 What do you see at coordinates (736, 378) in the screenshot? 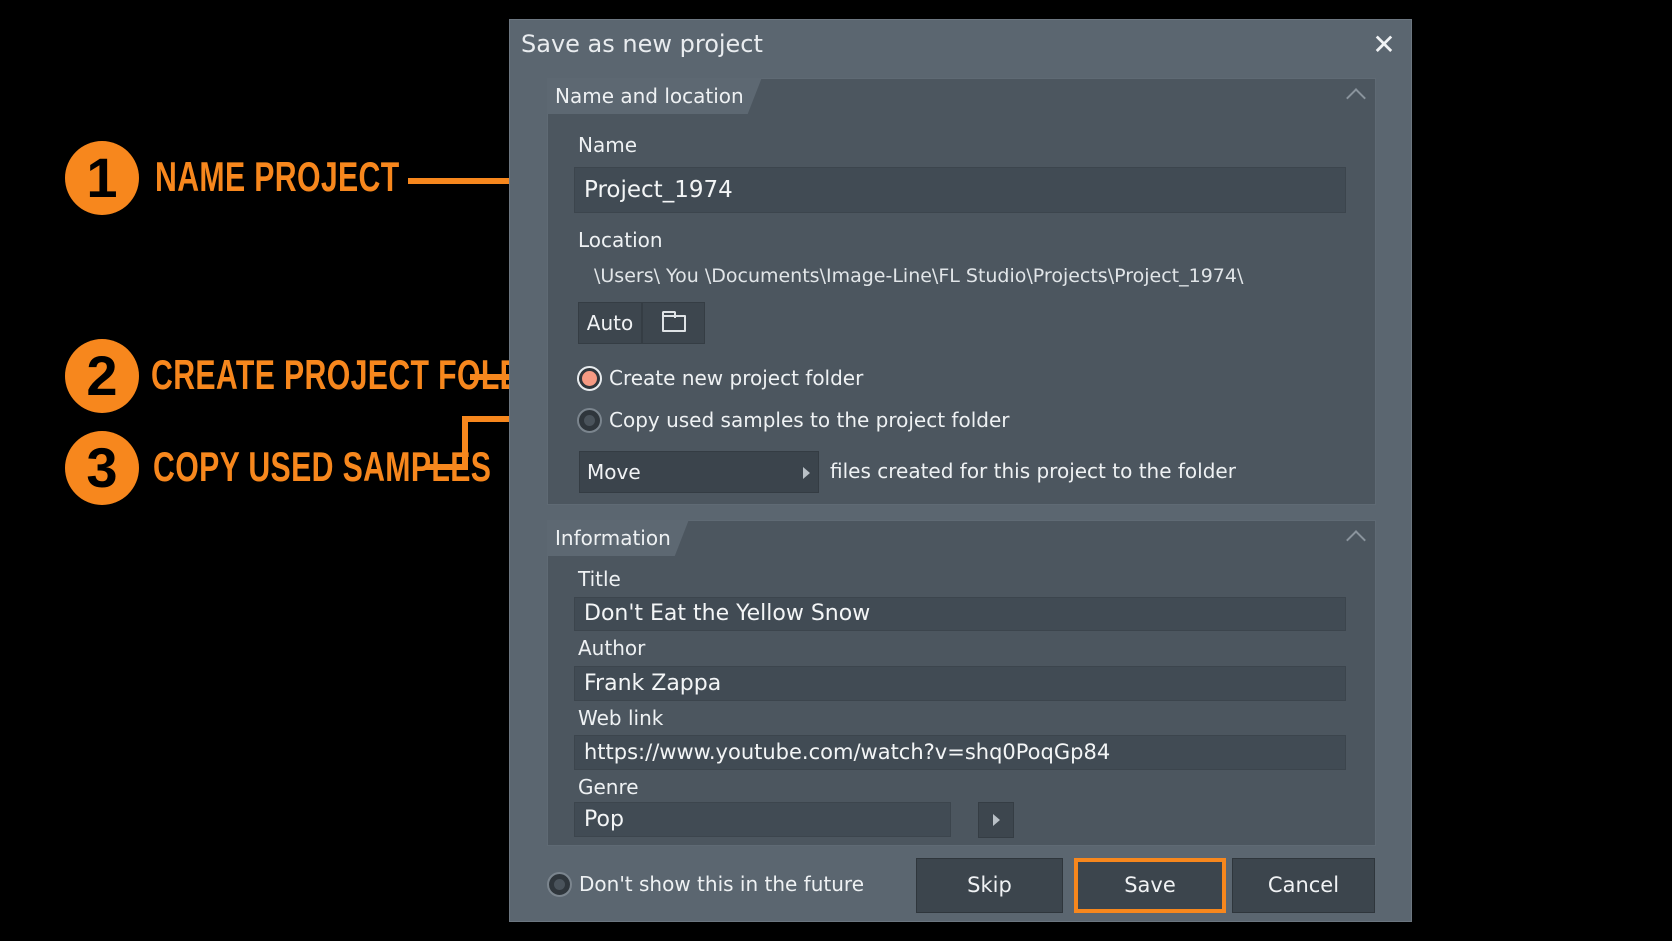
I see `create-folder-label: Create new project folder` at bounding box center [736, 378].